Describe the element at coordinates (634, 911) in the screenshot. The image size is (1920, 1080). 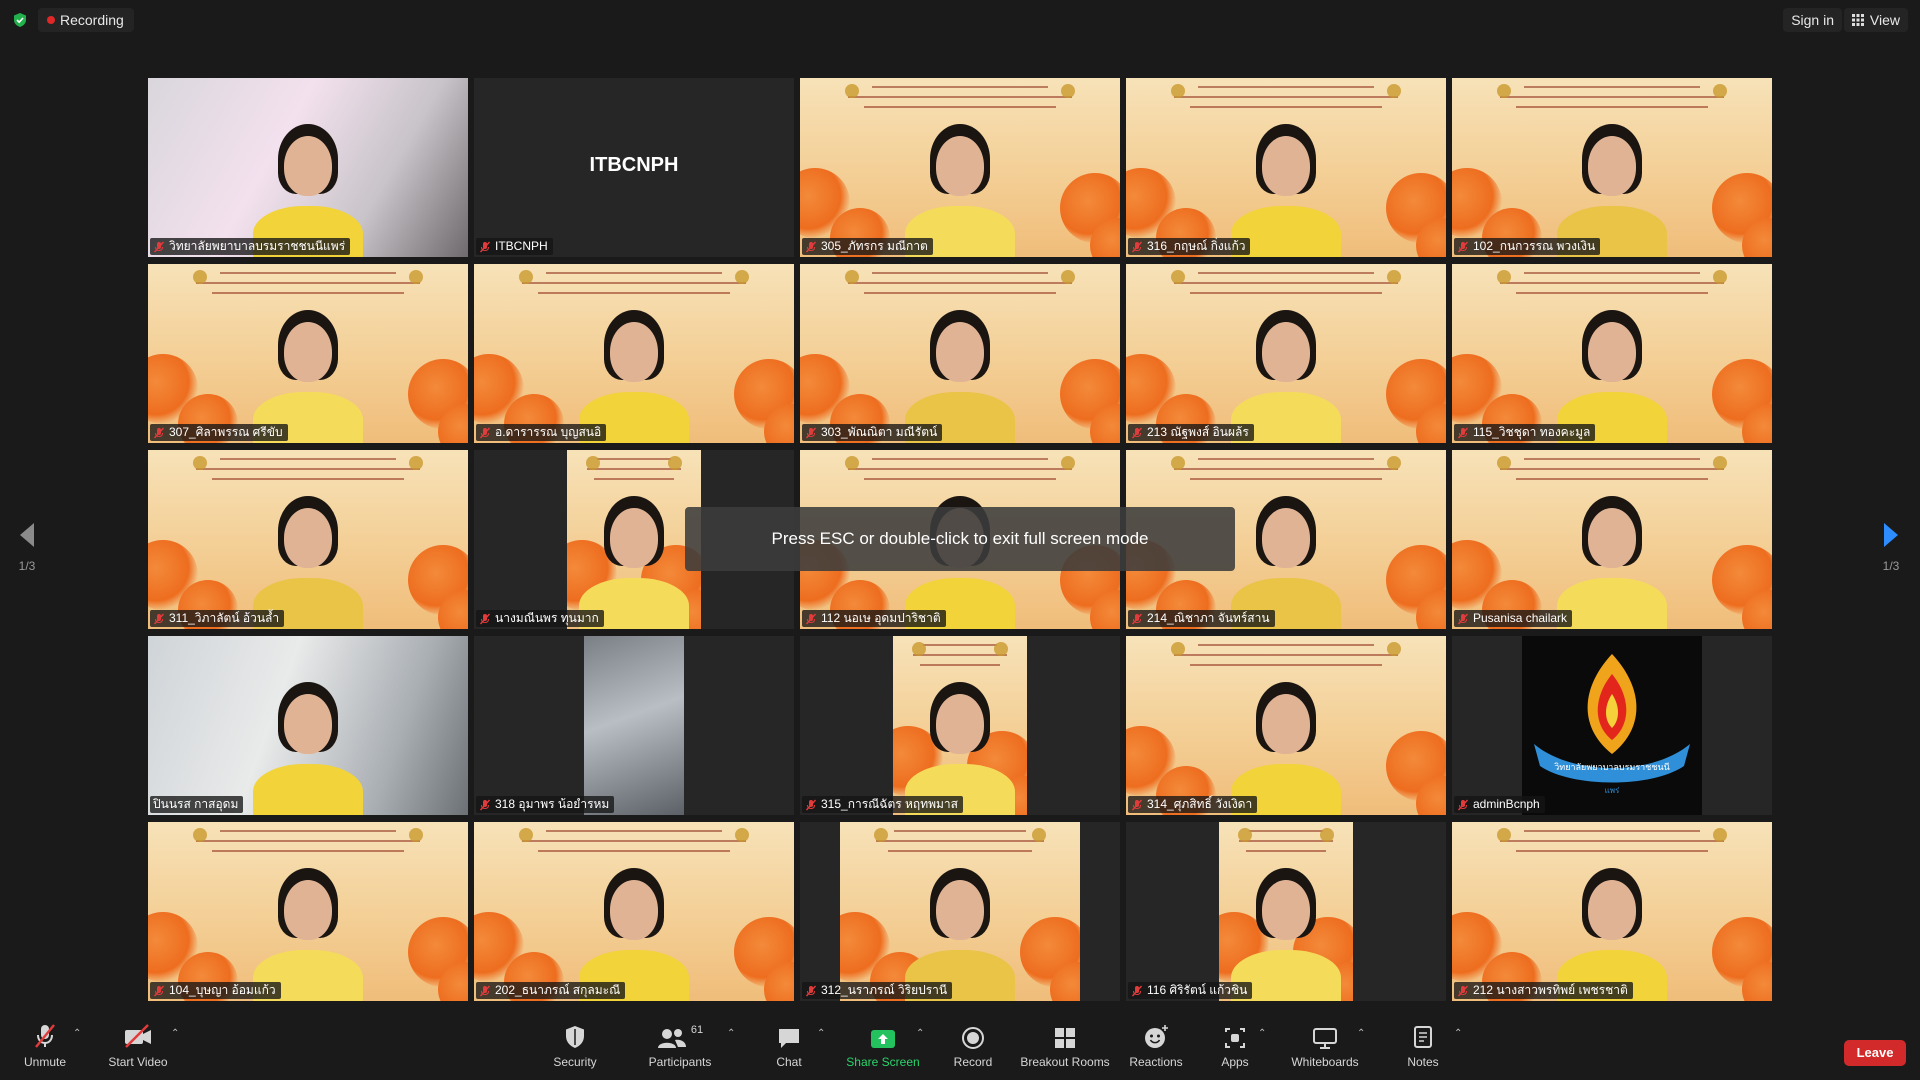
I see `participant-tile: 202_ธนาภรณ์ สกุลมะณี` at that location.